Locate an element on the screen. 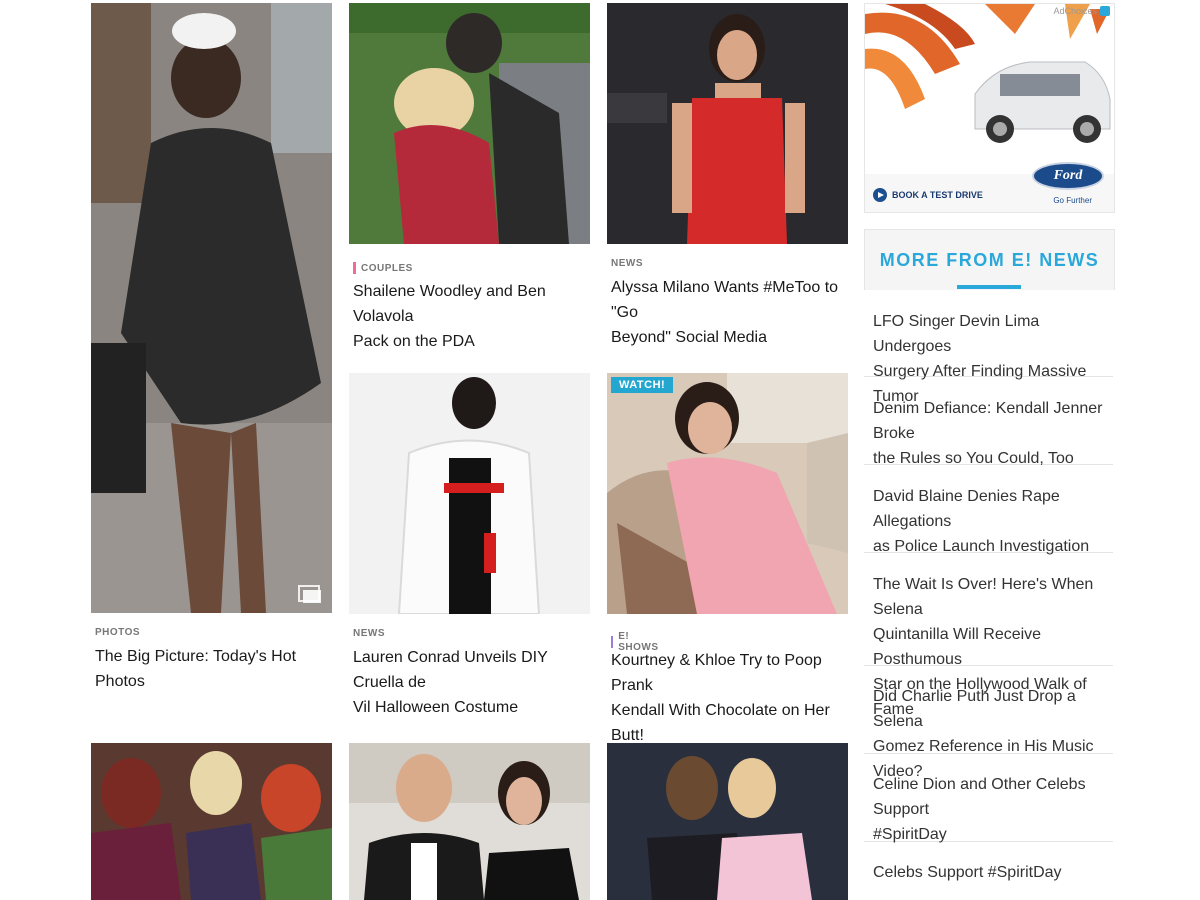  story-photo: WATCH! is located at coordinates (727, 493).